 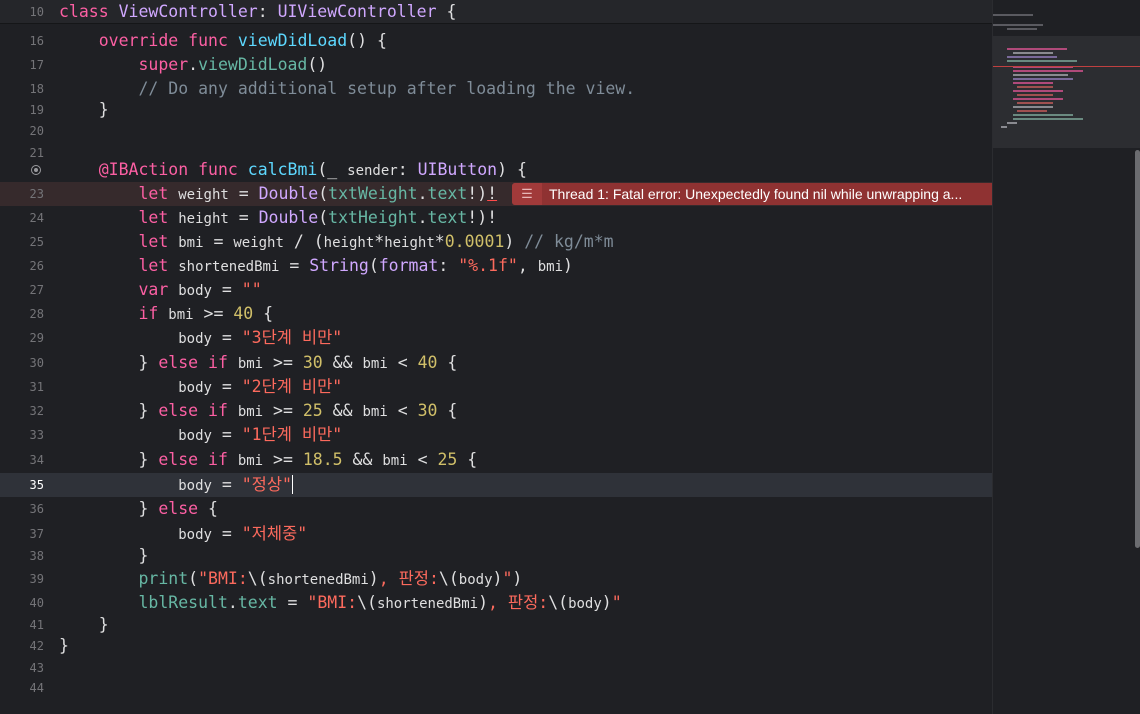 I want to click on code-line: 20, so click(x=496, y=131).